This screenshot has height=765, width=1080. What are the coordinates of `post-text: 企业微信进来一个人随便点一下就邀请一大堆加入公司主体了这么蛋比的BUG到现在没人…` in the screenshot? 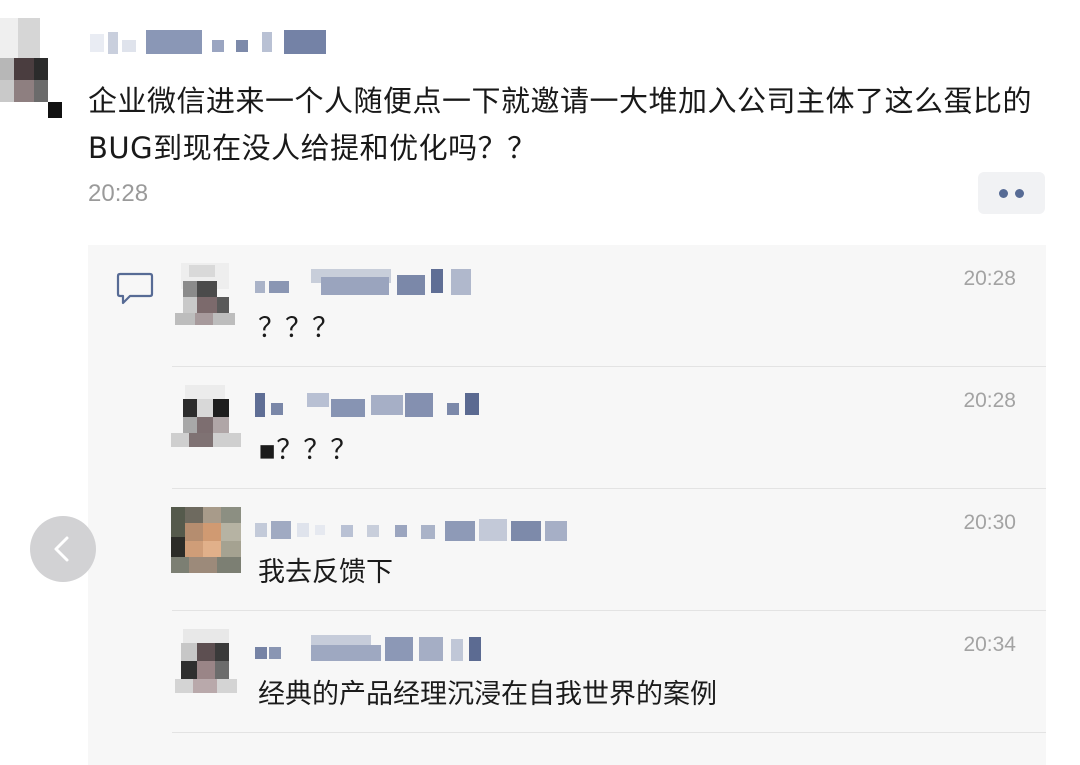 It's located at (560, 124).